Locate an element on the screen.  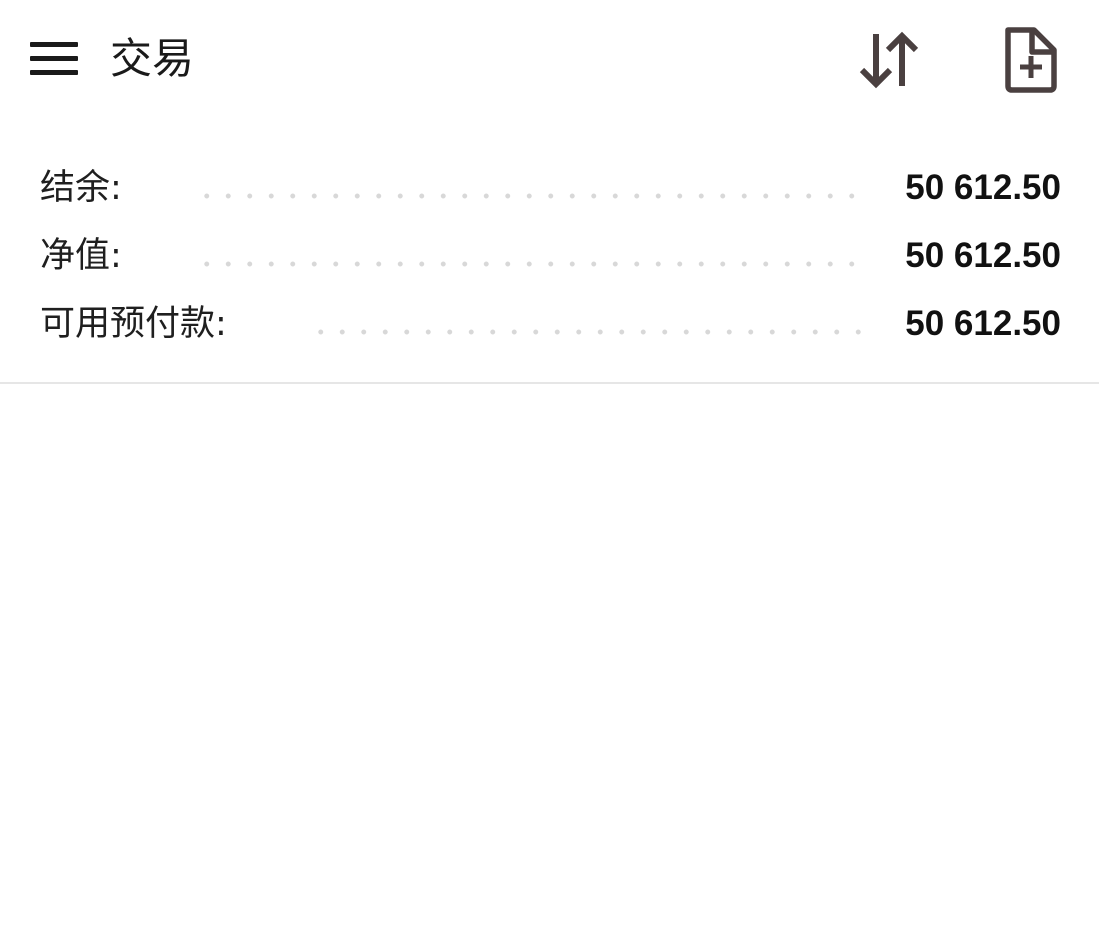
sort-arrows-icon is located at coordinates (889, 60).